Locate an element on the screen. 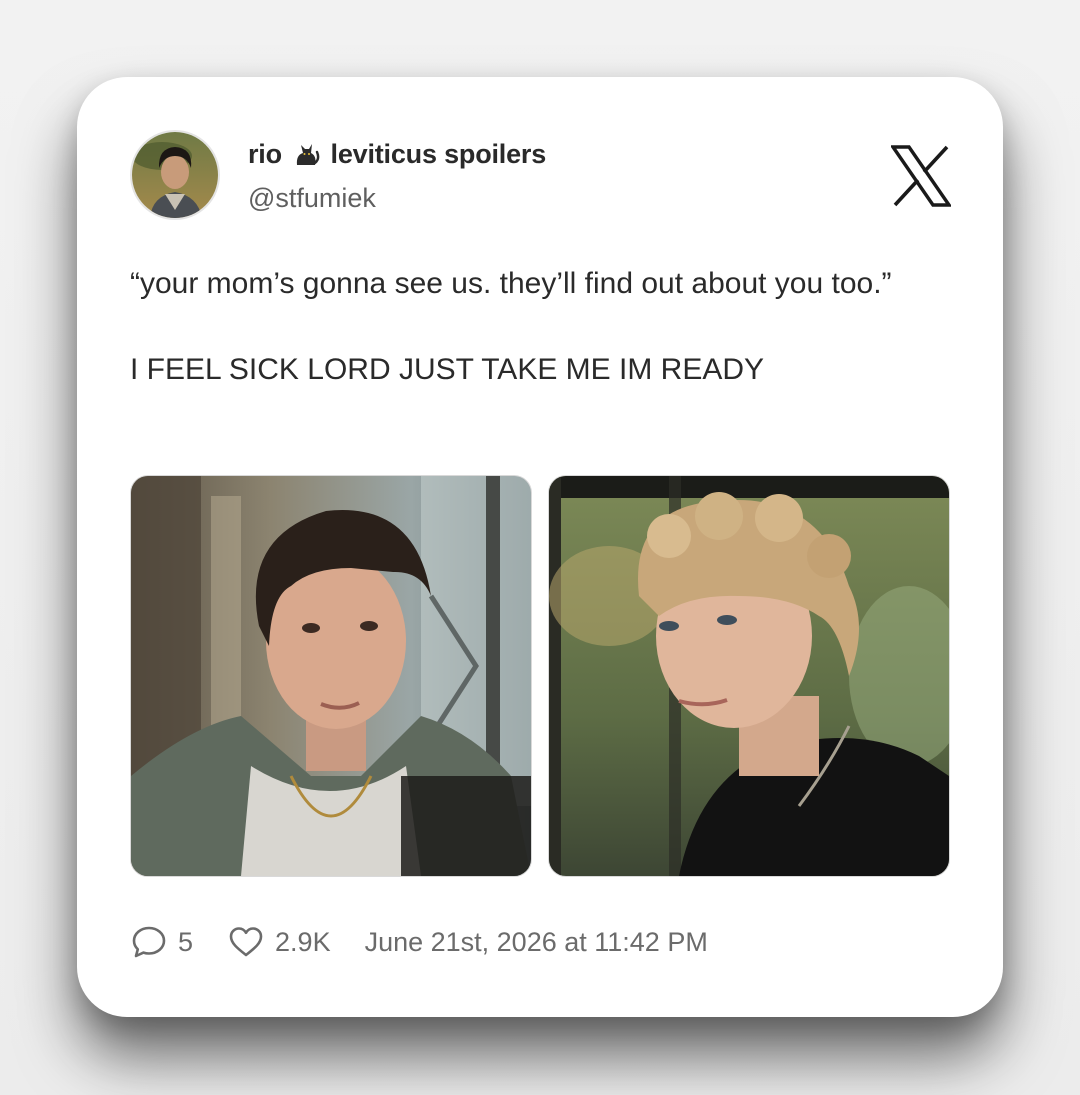  x-logo-icon is located at coordinates (921, 176).